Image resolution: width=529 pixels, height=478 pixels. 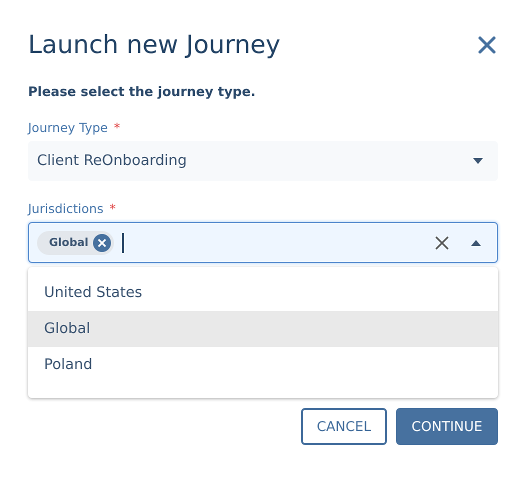 What do you see at coordinates (68, 127) in the screenshot?
I see `field-label: Journey Type` at bounding box center [68, 127].